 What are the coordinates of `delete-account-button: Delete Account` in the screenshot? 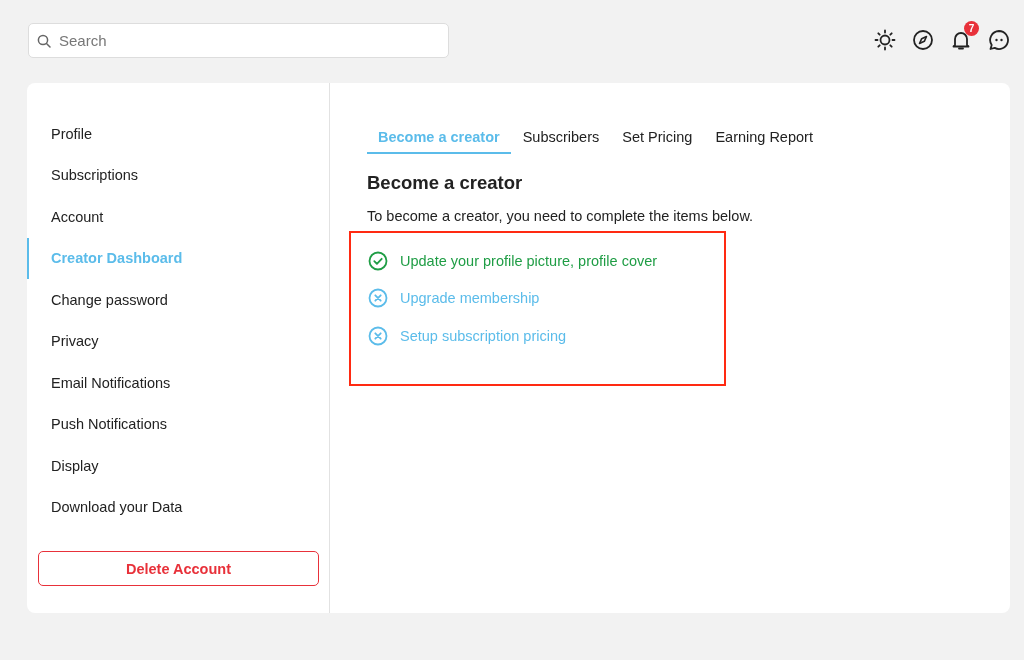 It's located at (178, 568).